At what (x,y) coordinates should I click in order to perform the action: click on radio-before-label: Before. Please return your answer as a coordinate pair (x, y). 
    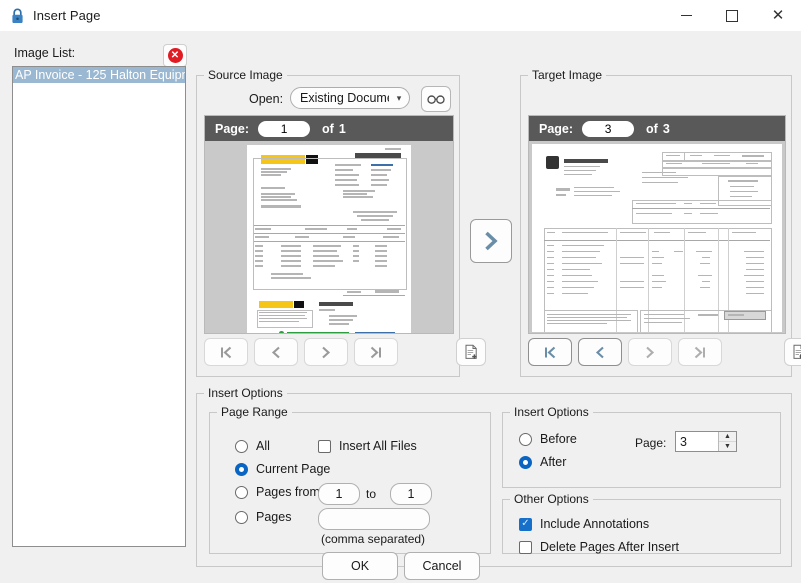
    Looking at the image, I should click on (558, 439).